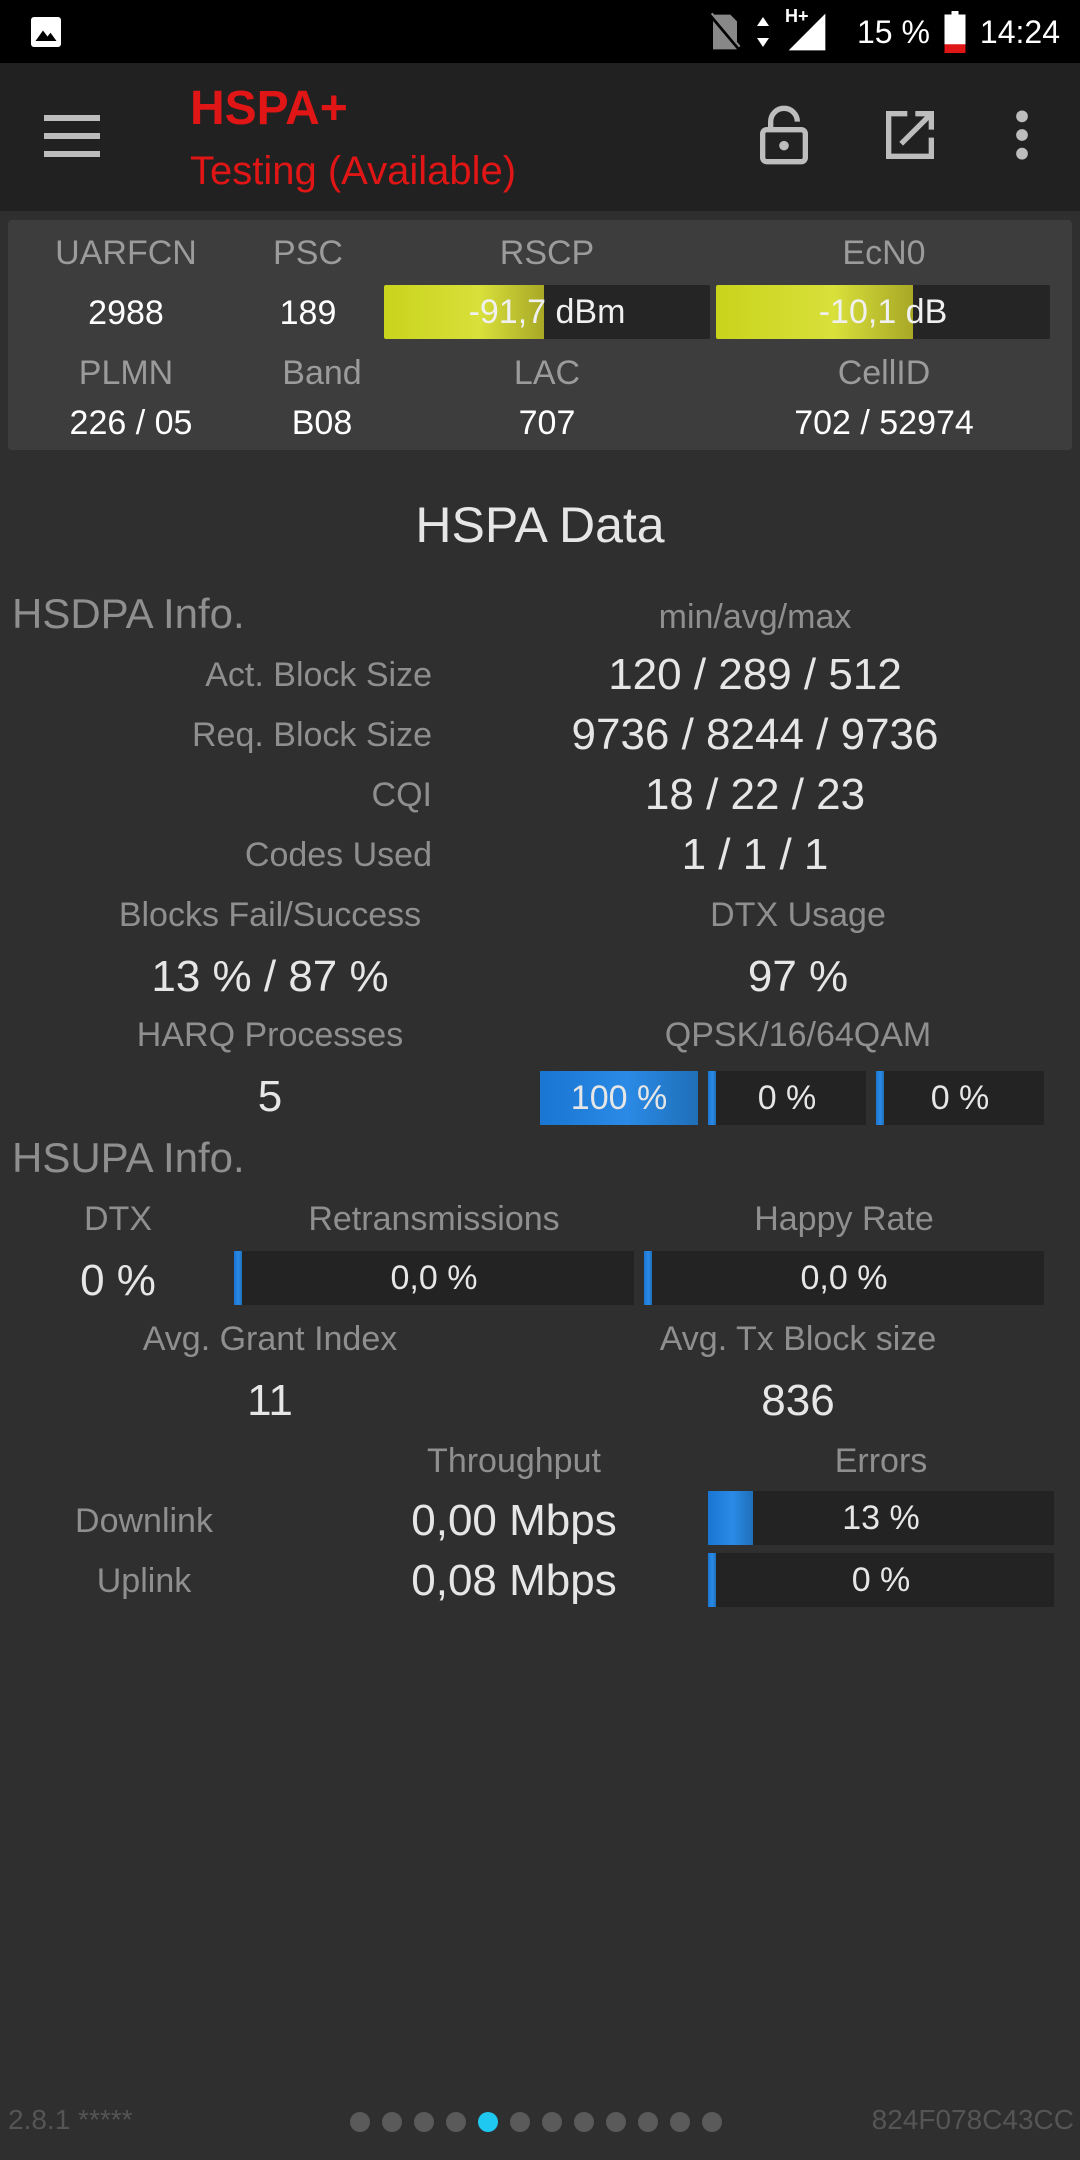  I want to click on cqi-label: CQI, so click(401, 795).